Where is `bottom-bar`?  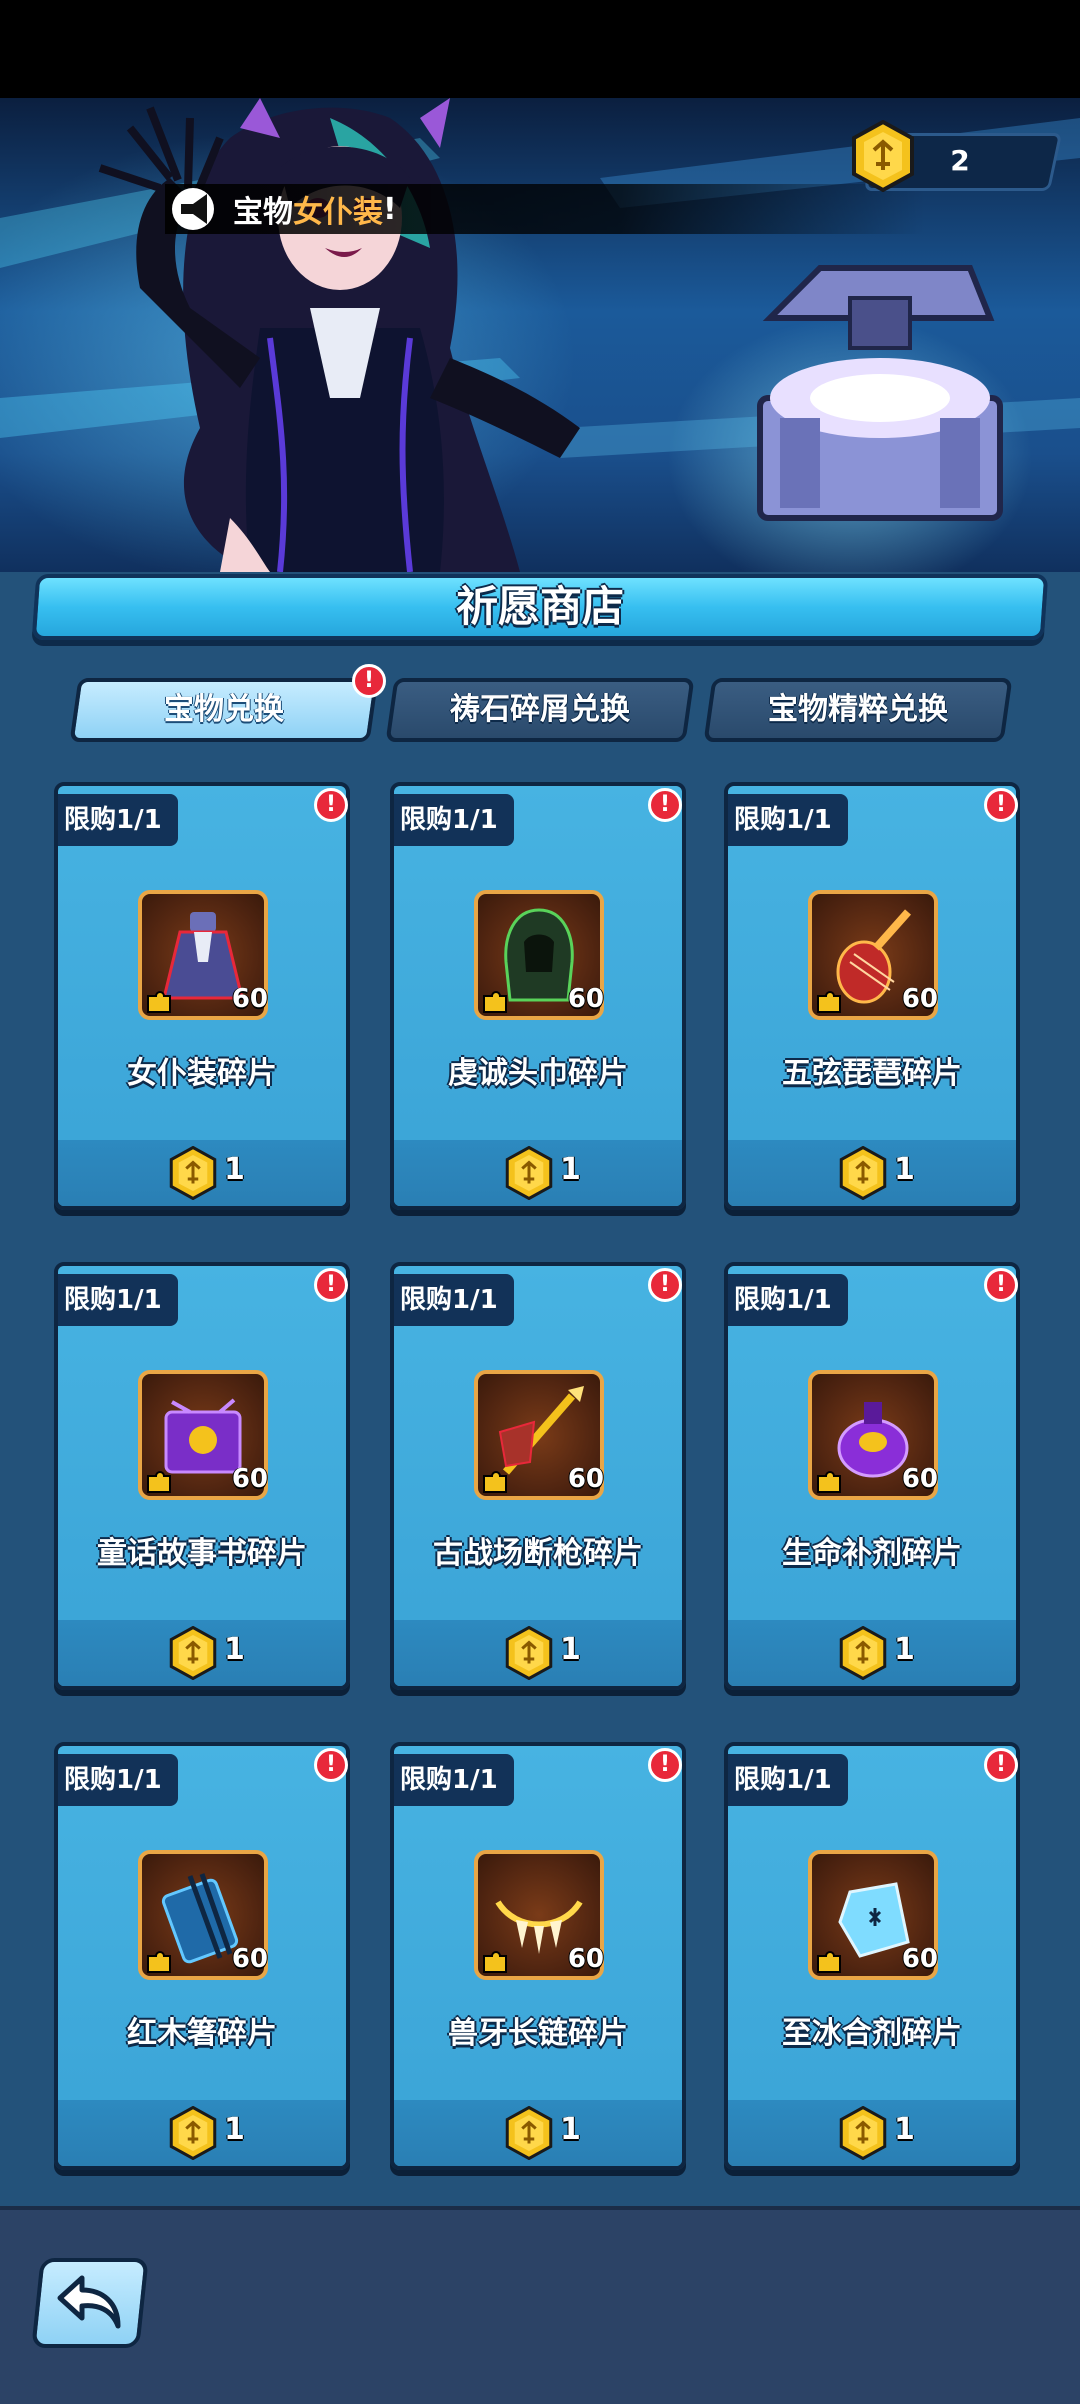 bottom-bar is located at coordinates (540, 2305).